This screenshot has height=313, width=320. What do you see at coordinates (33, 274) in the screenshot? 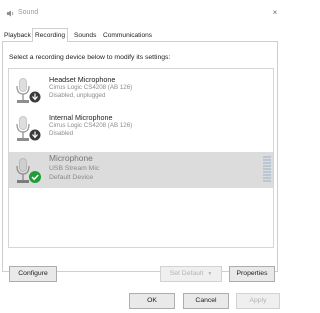
I see `configure-button: Configure` at bounding box center [33, 274].